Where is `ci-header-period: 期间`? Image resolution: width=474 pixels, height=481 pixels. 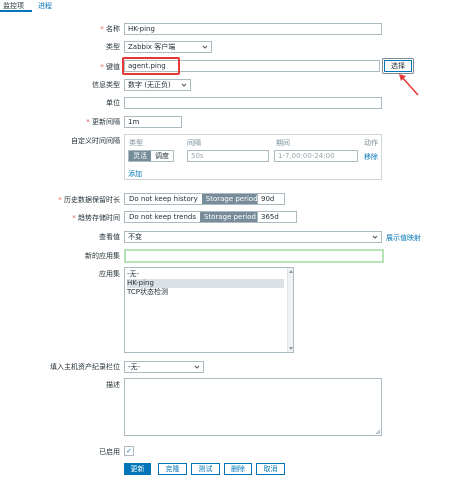
ci-header-period: 期间 is located at coordinates (283, 143).